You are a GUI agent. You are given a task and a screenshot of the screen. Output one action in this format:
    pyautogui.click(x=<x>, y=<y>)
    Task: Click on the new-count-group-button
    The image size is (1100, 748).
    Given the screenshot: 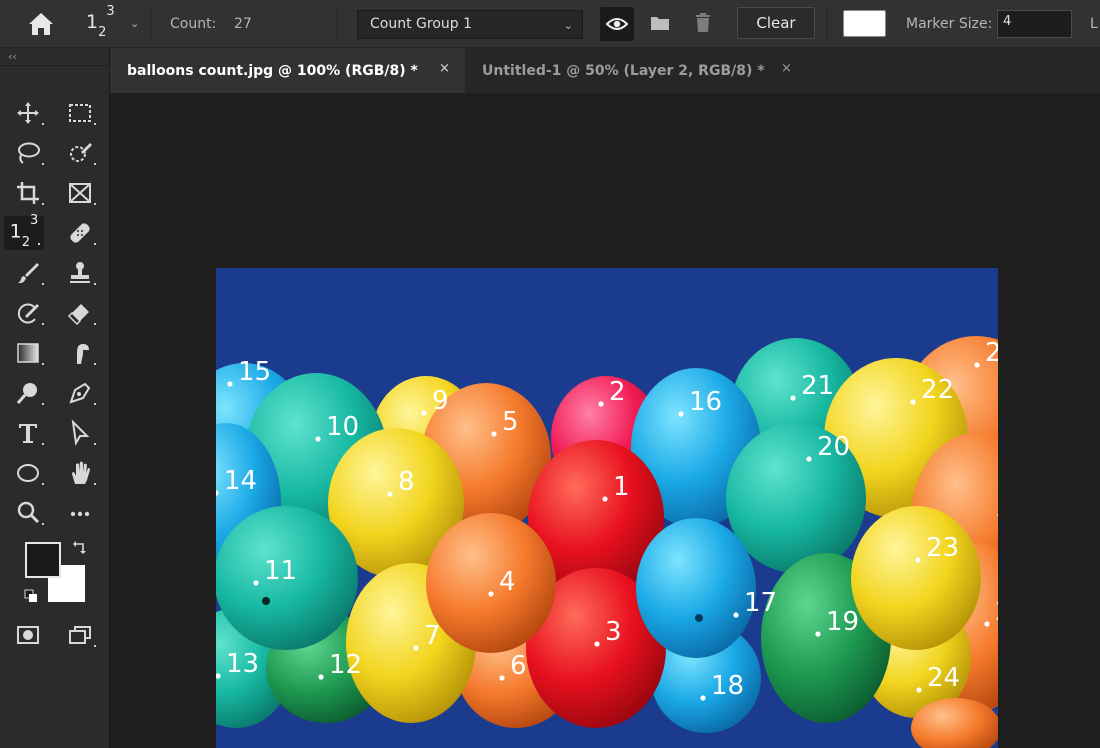 What is the action you would take?
    pyautogui.click(x=660, y=23)
    